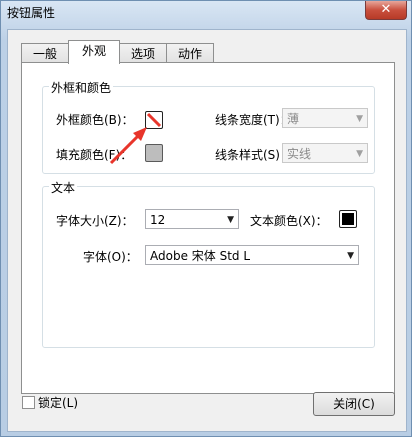 Image resolution: width=412 pixels, height=437 pixels. I want to click on tab-options: 选项, so click(143, 53).